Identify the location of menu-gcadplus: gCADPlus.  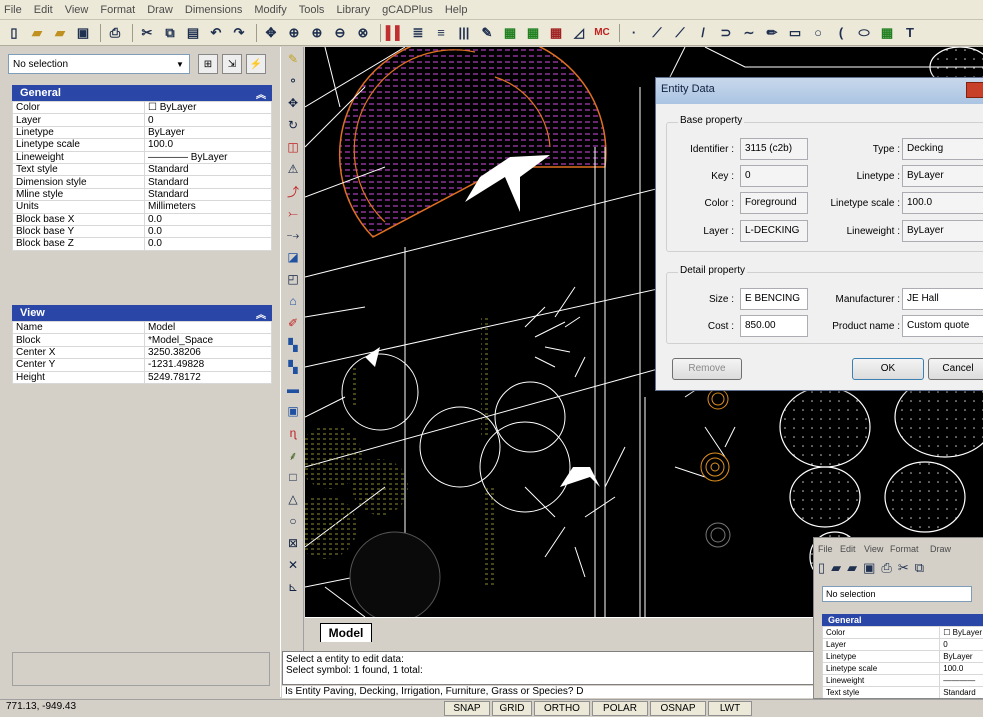
(407, 10).